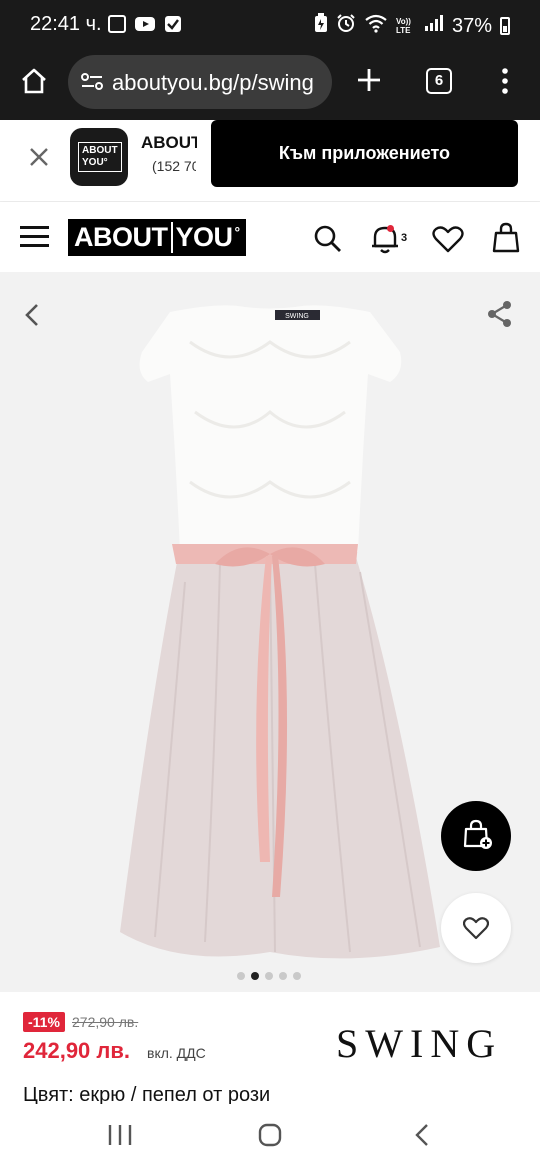 This screenshot has width=540, height=1170. Describe the element at coordinates (385, 241) in the screenshot. I see `bell-icon` at that location.